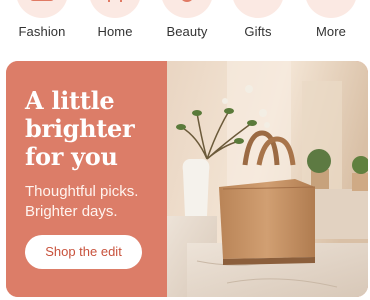 Image resolution: width=370 pixels, height=300 pixels. What do you see at coordinates (258, 9) in the screenshot?
I see `category-gifts-circle` at bounding box center [258, 9].